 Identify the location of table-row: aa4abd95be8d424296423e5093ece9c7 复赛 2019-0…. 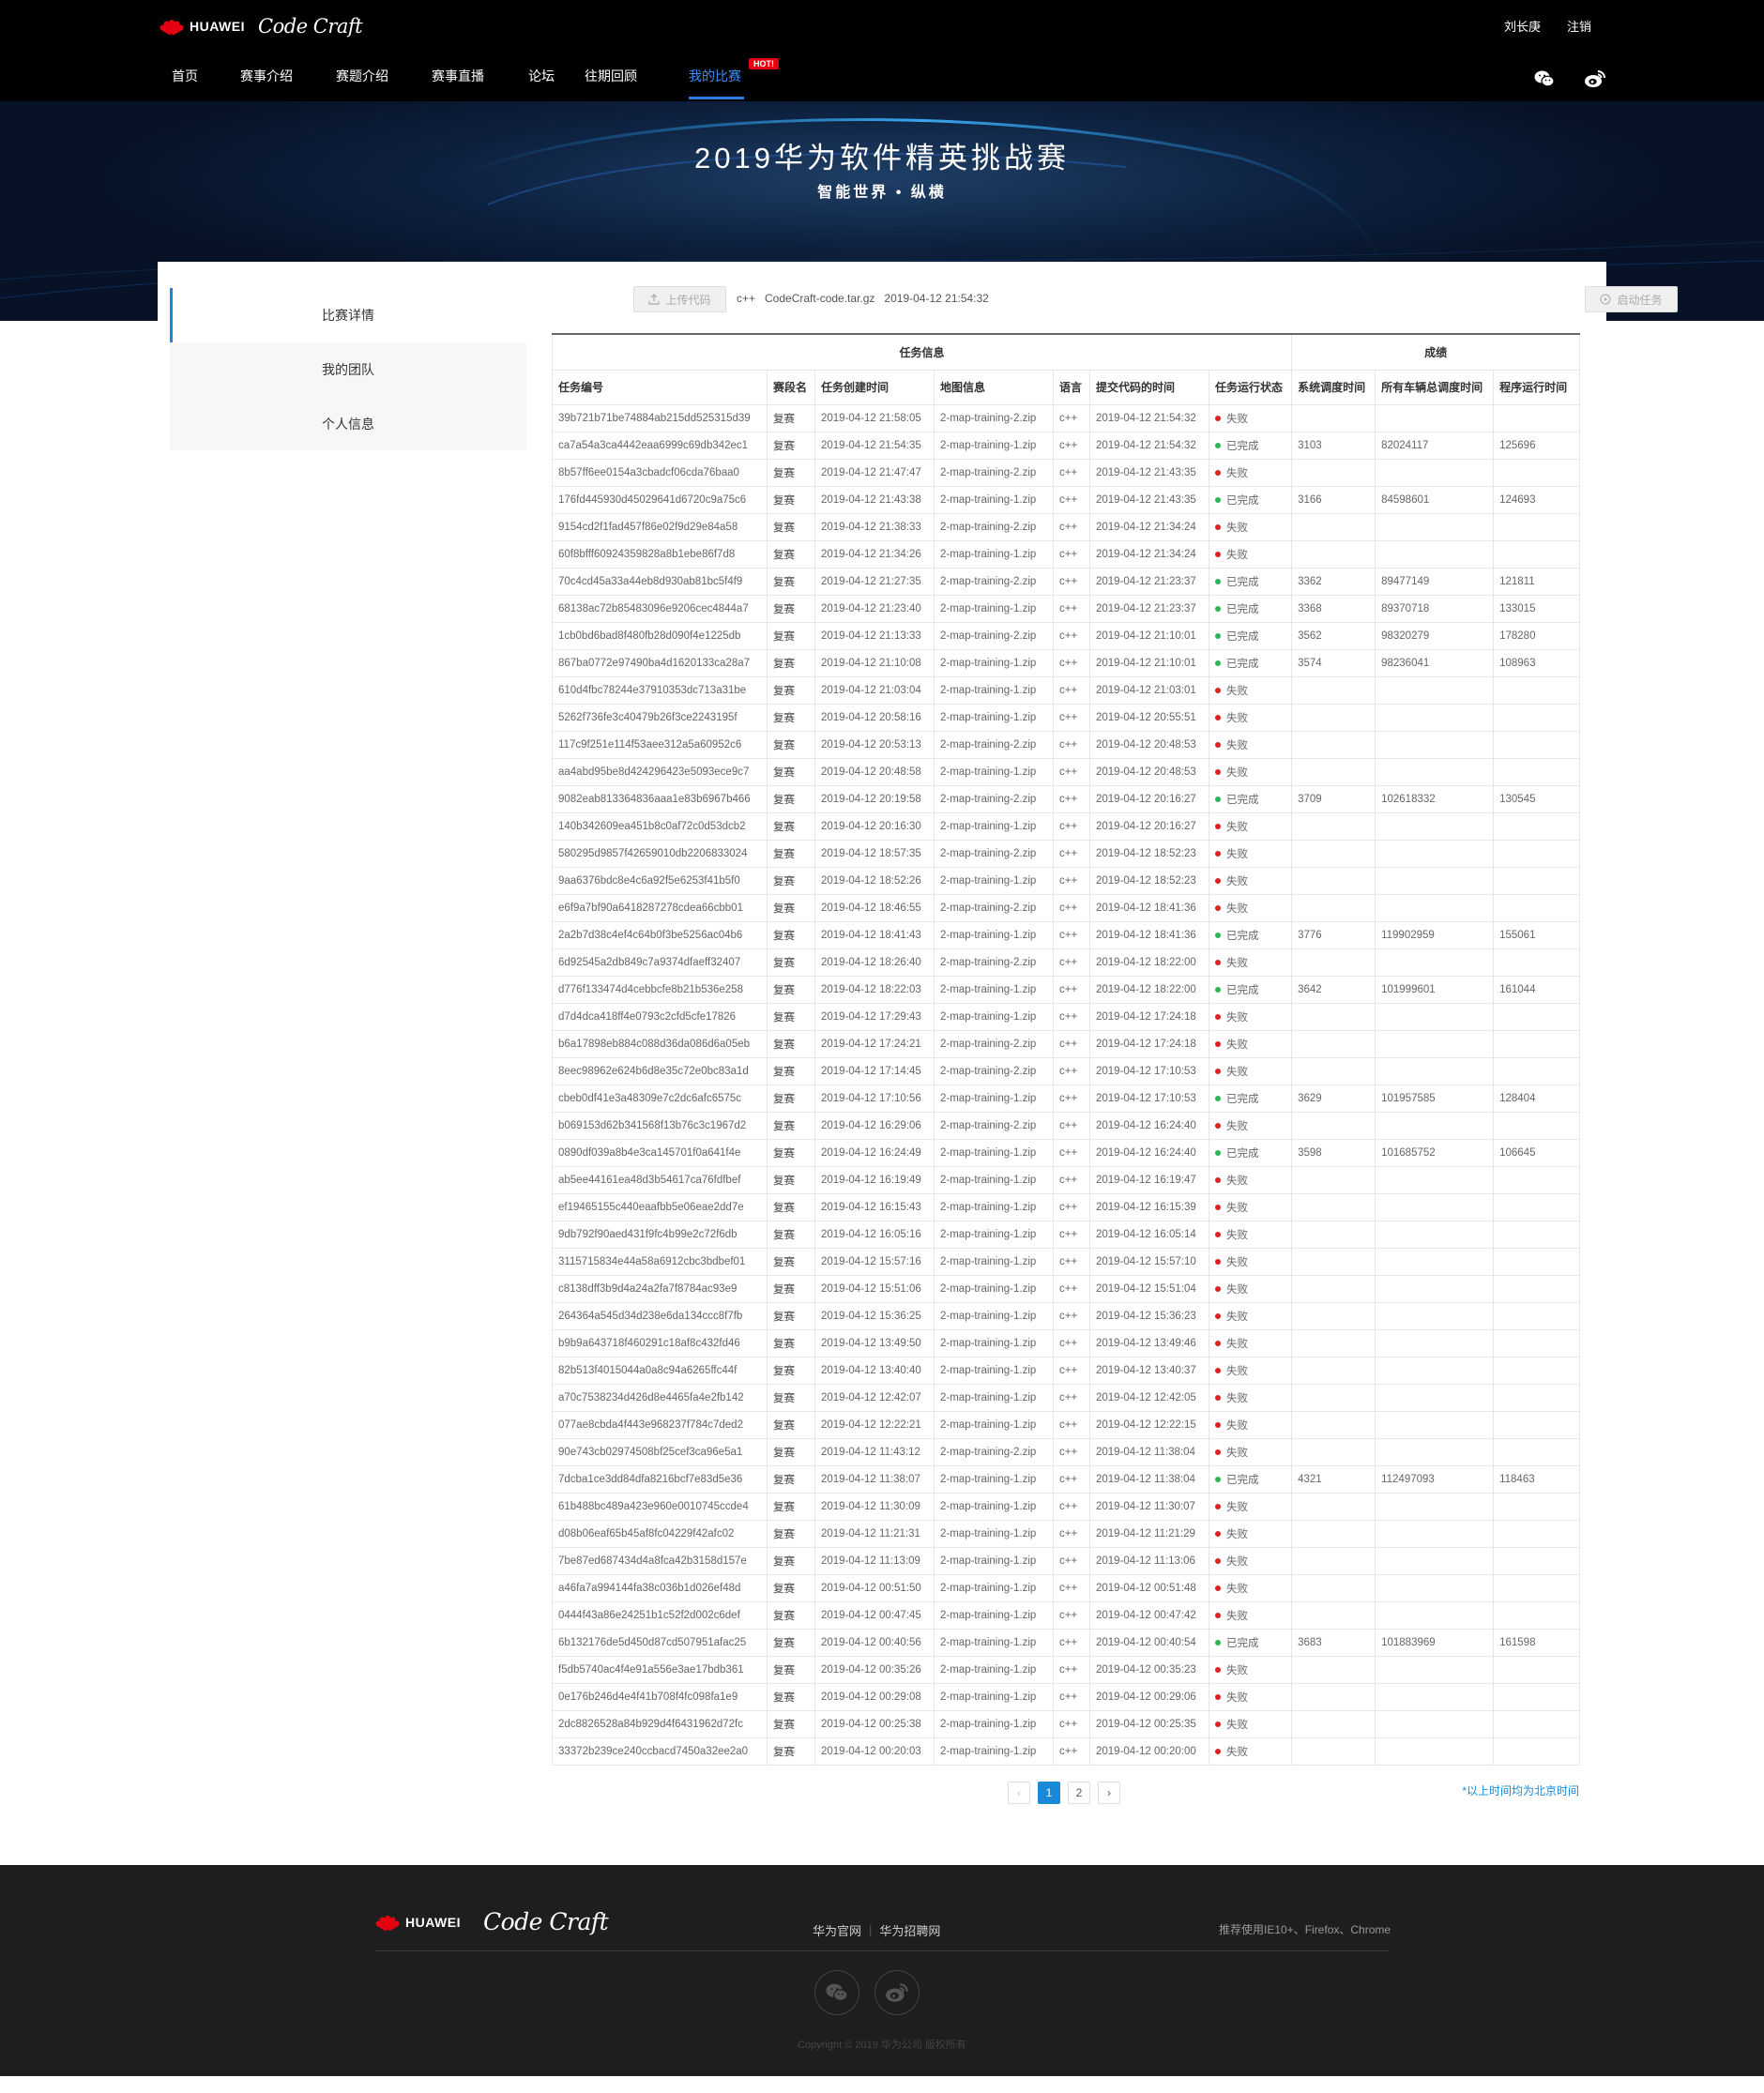
(1066, 771).